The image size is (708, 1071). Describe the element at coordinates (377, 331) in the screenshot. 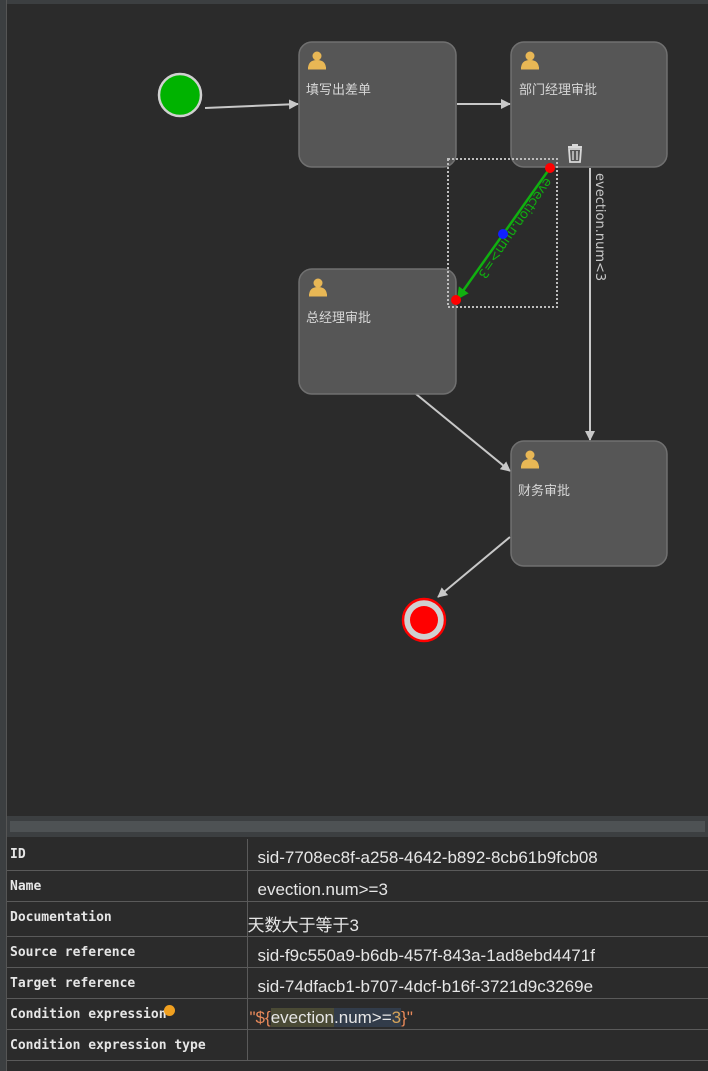

I see `task-general-manager: 总经理审批` at that location.